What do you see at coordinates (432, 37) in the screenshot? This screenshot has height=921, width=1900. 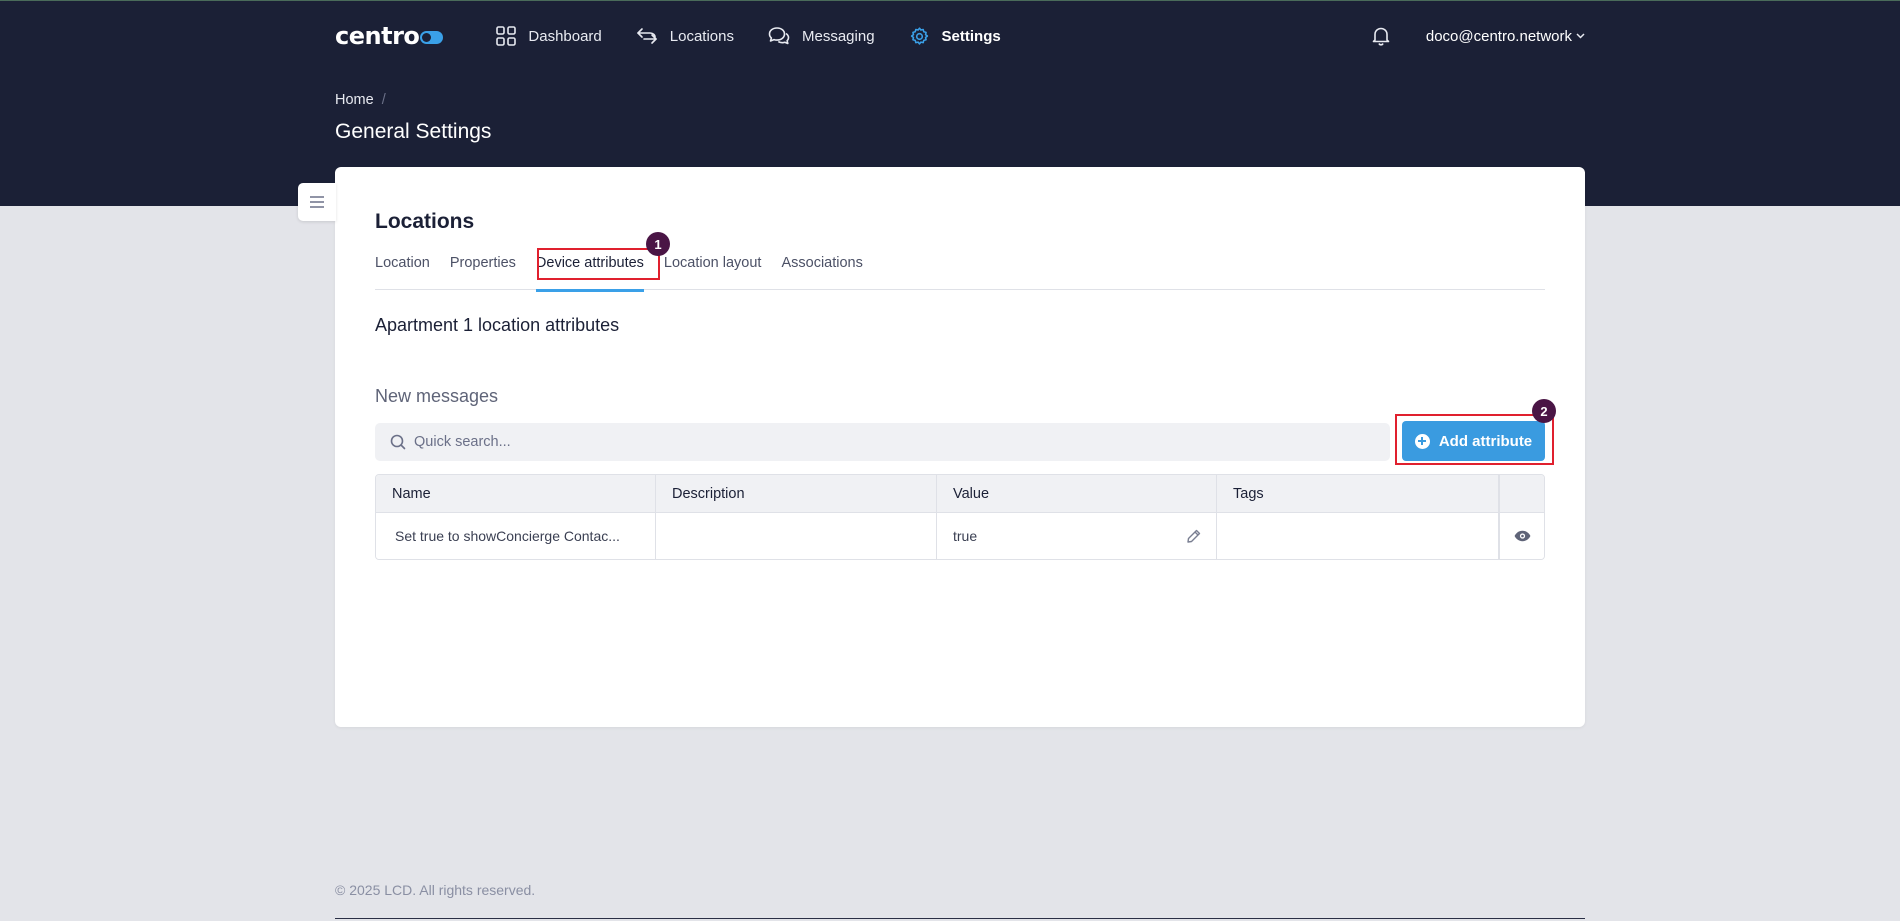 I see `logo-toggle-mark` at bounding box center [432, 37].